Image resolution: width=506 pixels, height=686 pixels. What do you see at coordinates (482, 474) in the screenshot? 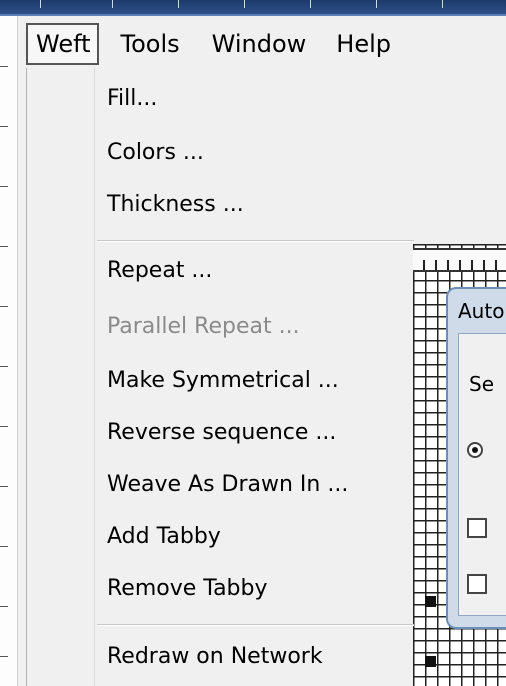
I see `dialog-body: Se` at bounding box center [482, 474].